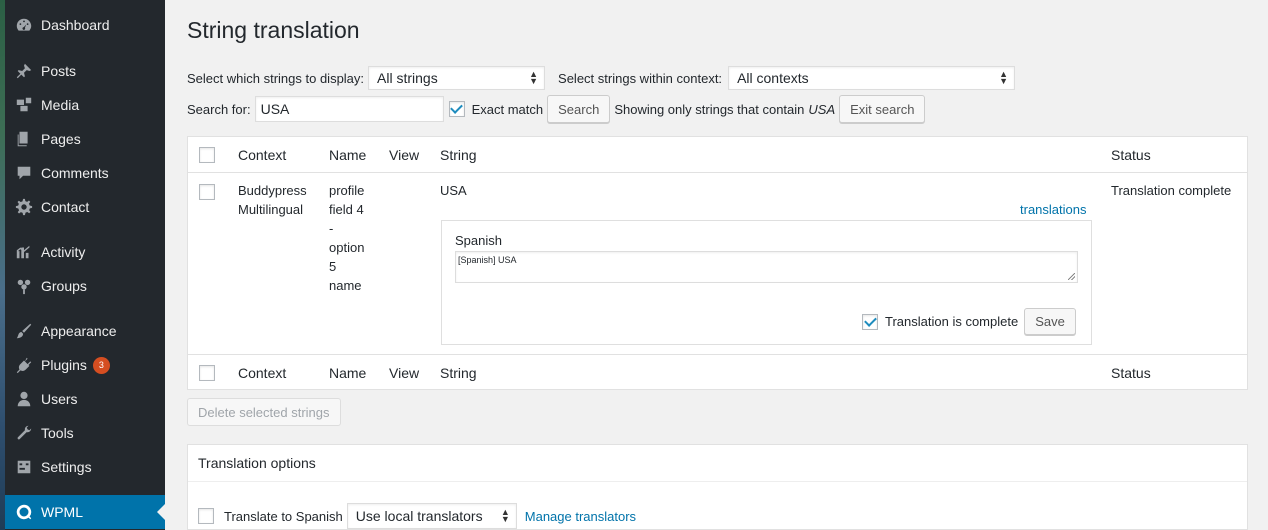 This screenshot has height=530, width=1268. Describe the element at coordinates (207, 155) in the screenshot. I see `select-all-checkbox` at that location.